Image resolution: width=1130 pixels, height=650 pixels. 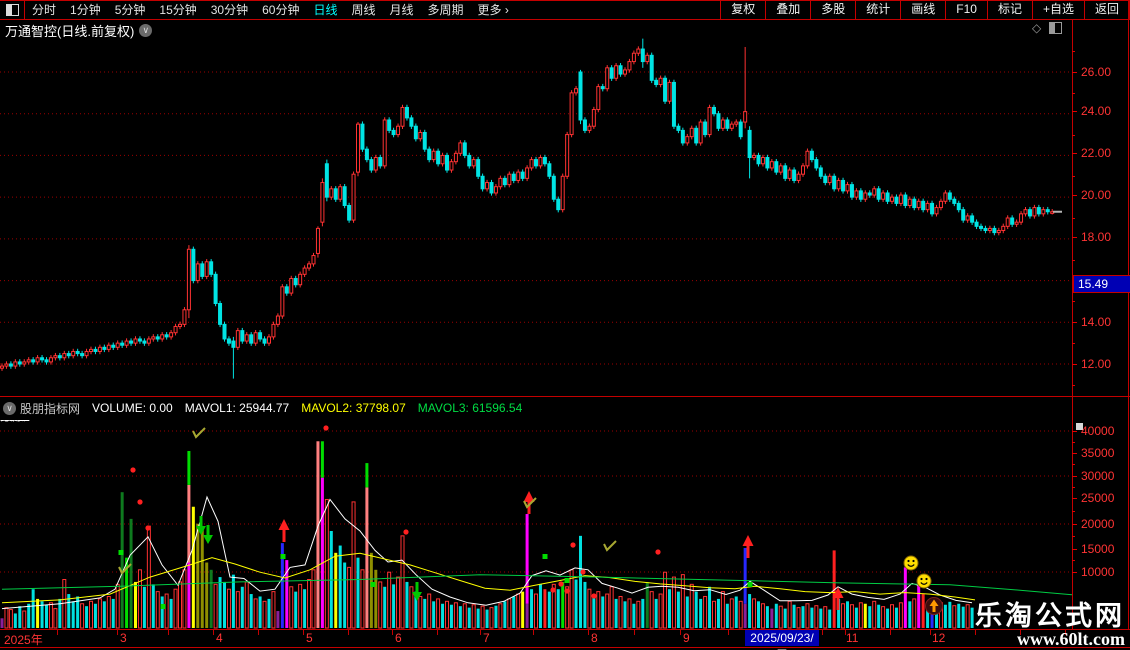 I want to click on window-split-icon, so click(x=12, y=9).